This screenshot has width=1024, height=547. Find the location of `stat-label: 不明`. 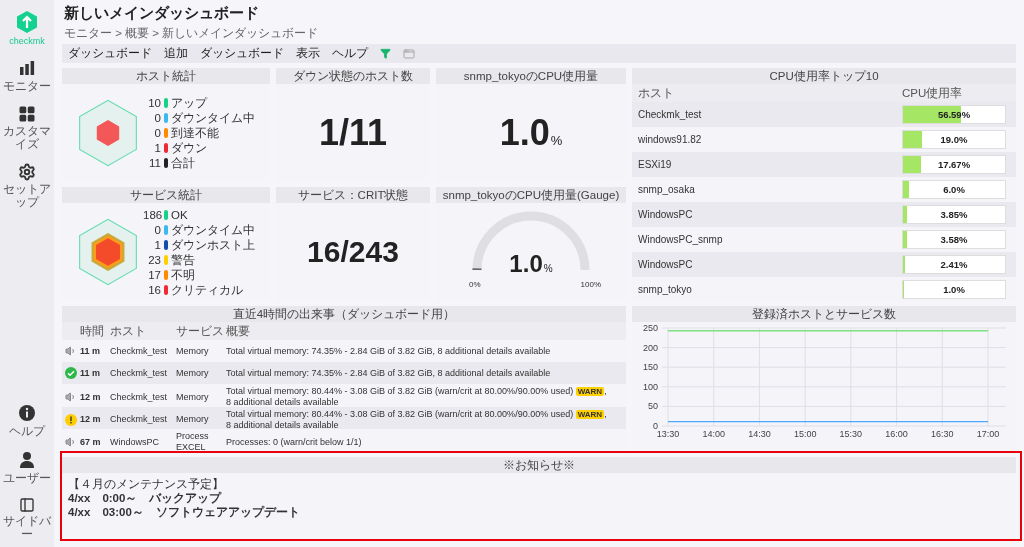

stat-label: 不明 is located at coordinates (183, 274).